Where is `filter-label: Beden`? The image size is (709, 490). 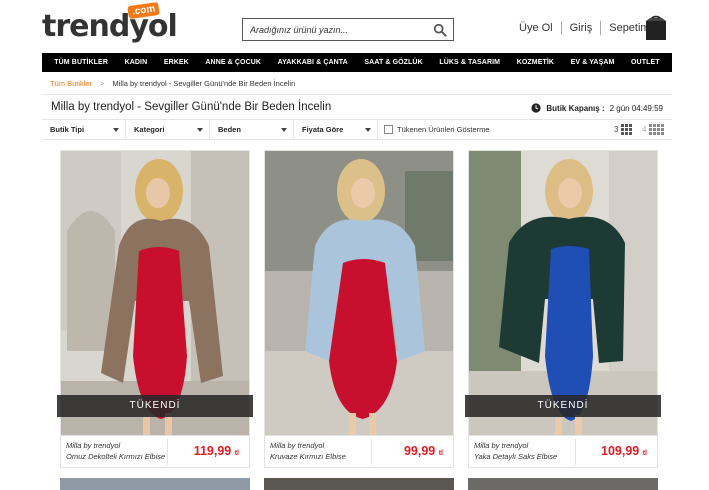 filter-label: Beden is located at coordinates (229, 129).